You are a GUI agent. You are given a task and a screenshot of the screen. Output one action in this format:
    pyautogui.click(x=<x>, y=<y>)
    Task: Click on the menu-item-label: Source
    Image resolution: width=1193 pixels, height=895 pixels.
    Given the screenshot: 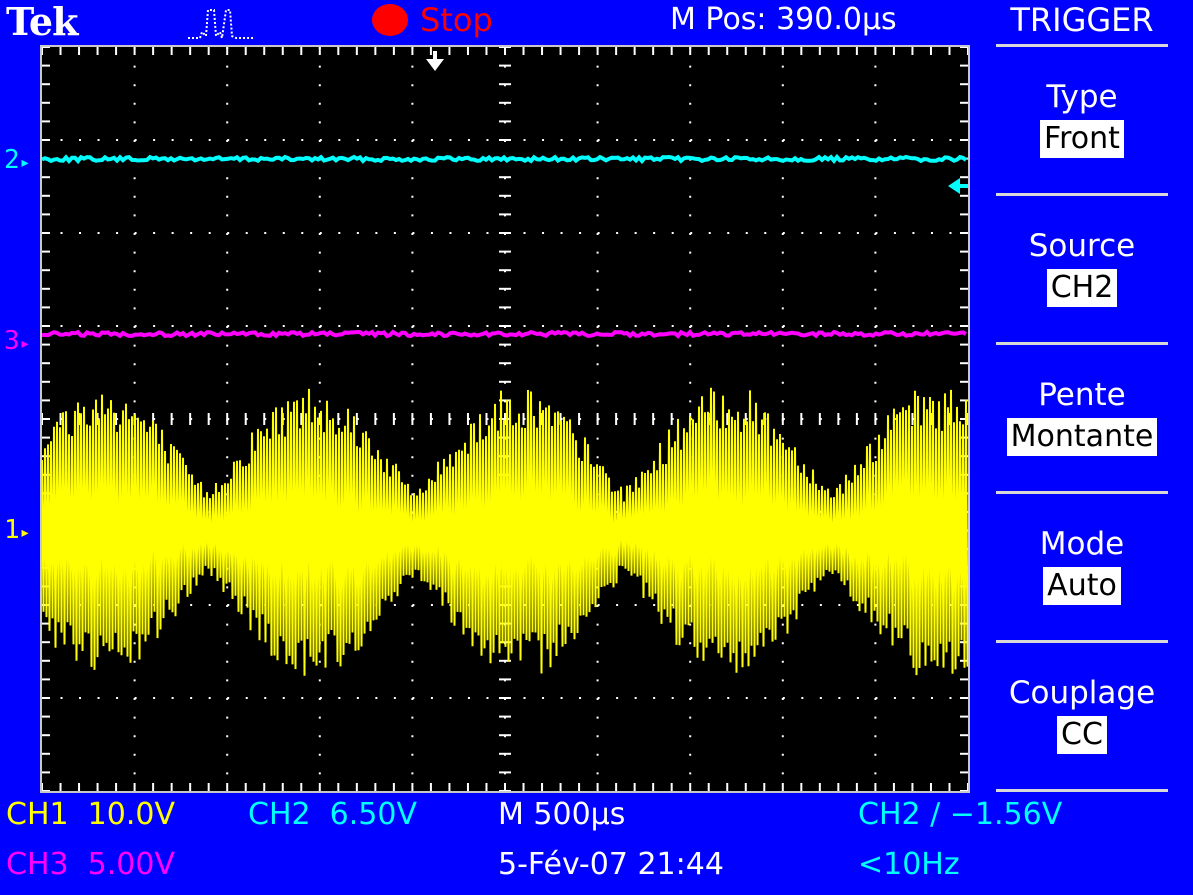 What is the action you would take?
    pyautogui.click(x=1082, y=246)
    